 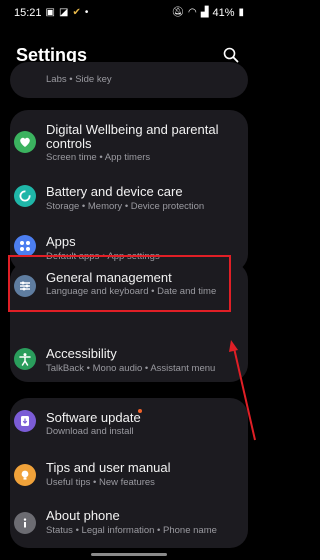 I want to click on battery-percent: 41%, so click(x=223, y=13).